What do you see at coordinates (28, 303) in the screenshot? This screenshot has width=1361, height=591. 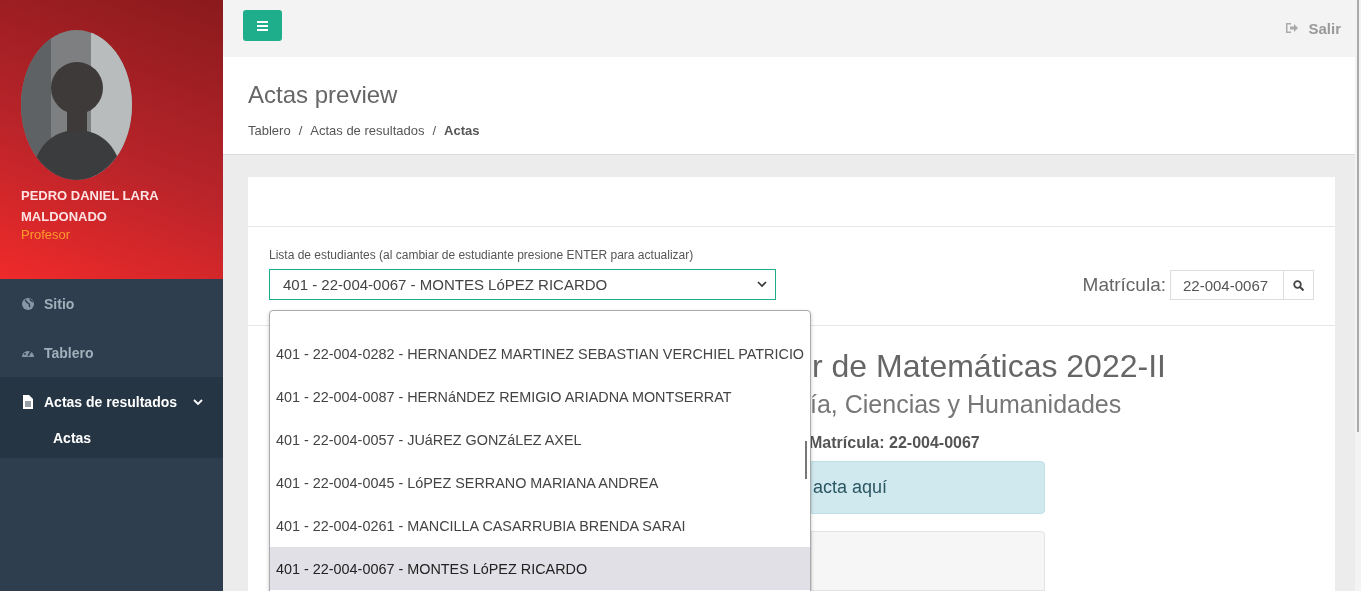 I see `globe-icon` at bounding box center [28, 303].